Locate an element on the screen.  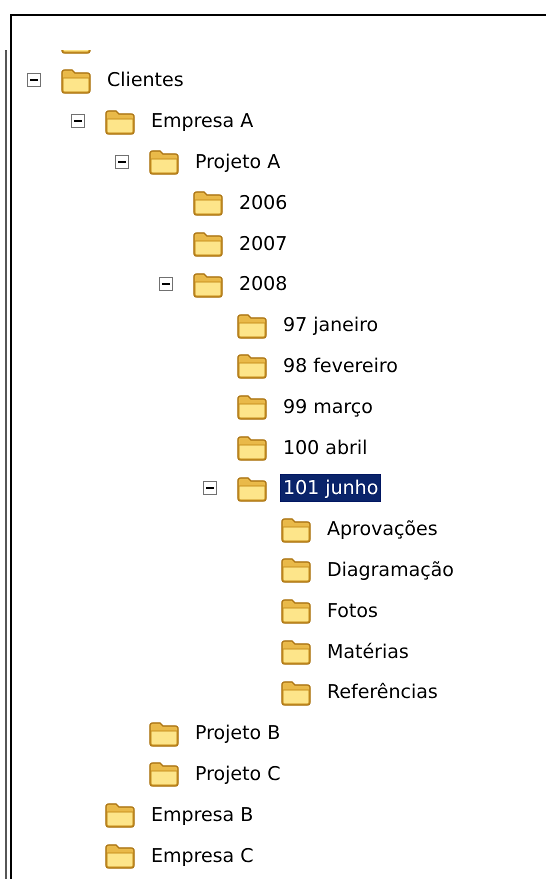
folder-label: Projeto C is located at coordinates (238, 774).